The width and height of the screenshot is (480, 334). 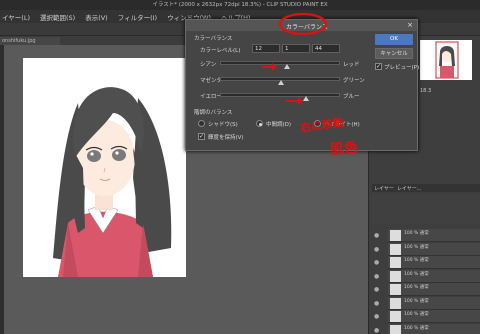 I want to click on tab-layer: レイヤー, so click(x=384, y=188).